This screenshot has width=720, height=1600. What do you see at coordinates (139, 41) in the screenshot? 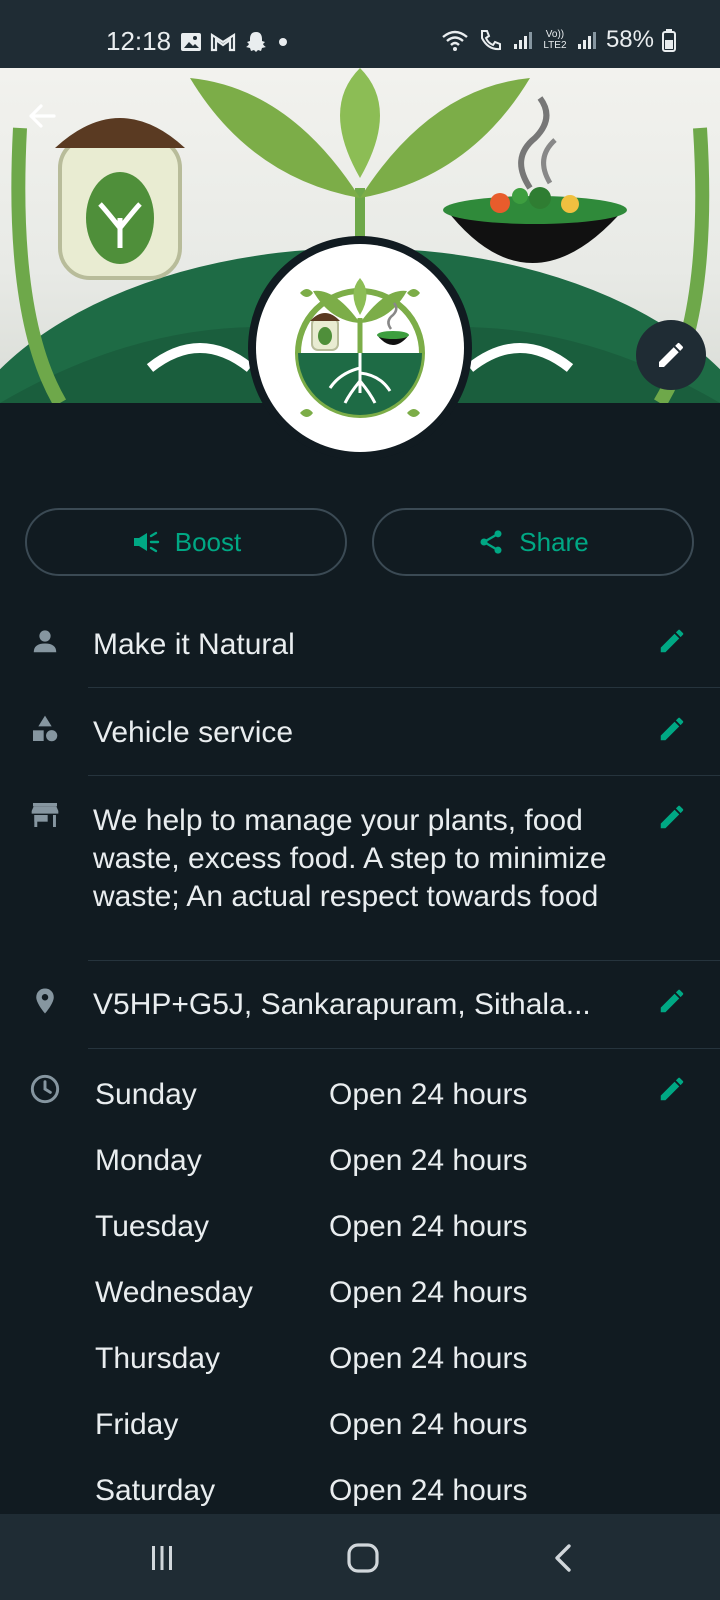
I see `status-time: 12:18` at bounding box center [139, 41].